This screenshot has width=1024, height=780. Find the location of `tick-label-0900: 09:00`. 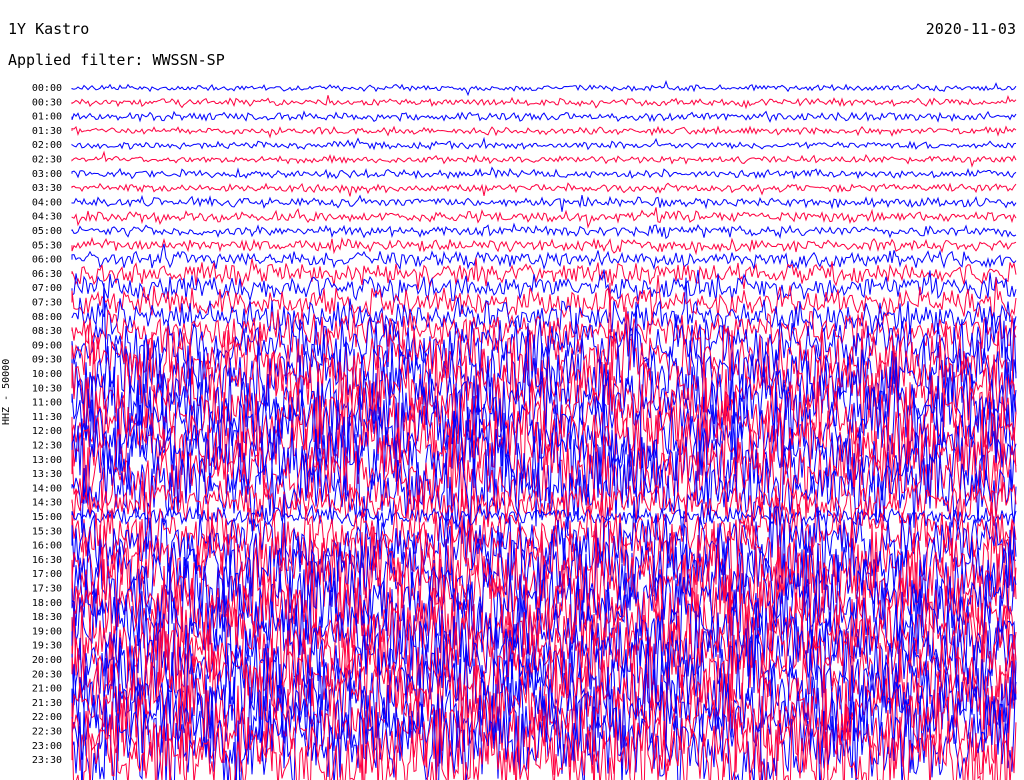

tick-label-0900: 09:00 is located at coordinates (47, 345).